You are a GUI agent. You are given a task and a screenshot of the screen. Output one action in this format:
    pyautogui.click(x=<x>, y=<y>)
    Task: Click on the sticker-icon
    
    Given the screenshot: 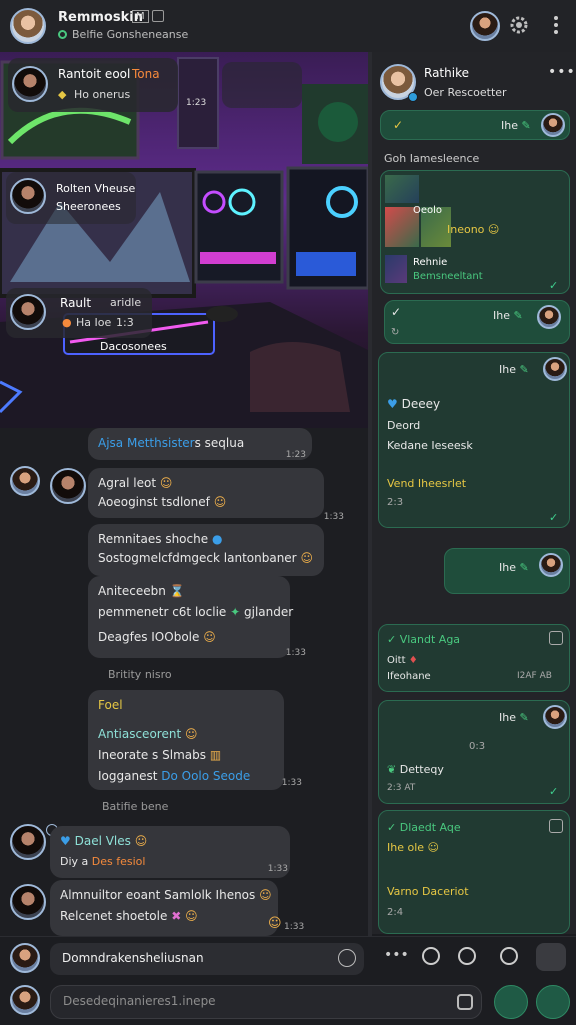 What is the action you would take?
    pyautogui.click(x=347, y=958)
    